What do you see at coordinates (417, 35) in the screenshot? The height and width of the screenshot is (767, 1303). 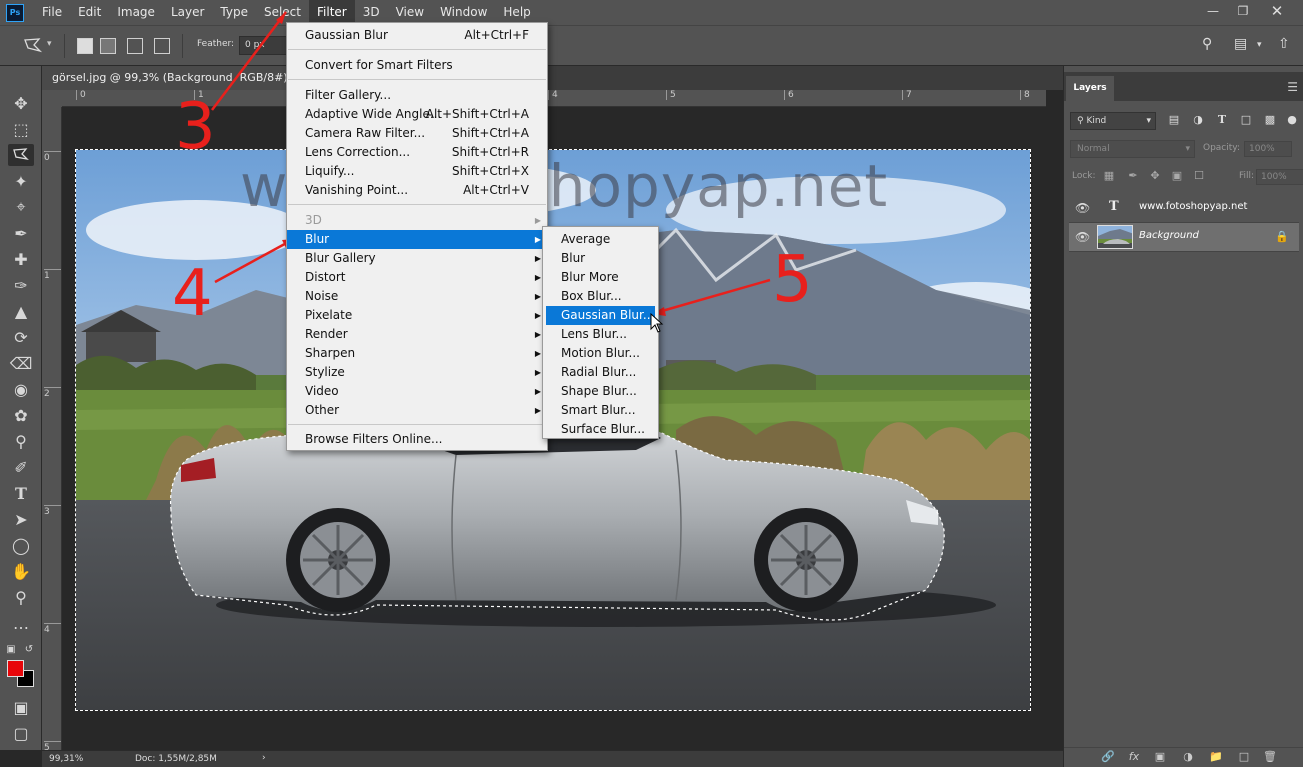 I see `filter-menu-item-last-filter: Gaussian Blur Alt+Ctrl+F` at bounding box center [417, 35].